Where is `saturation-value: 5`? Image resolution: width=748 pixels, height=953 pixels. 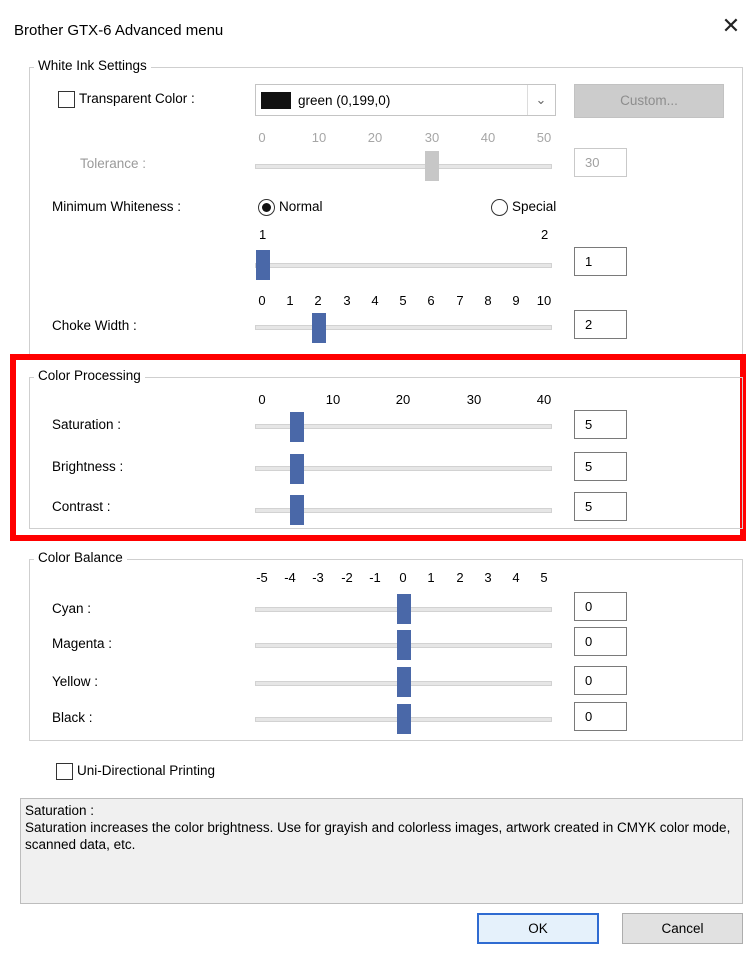 saturation-value: 5 is located at coordinates (600, 424).